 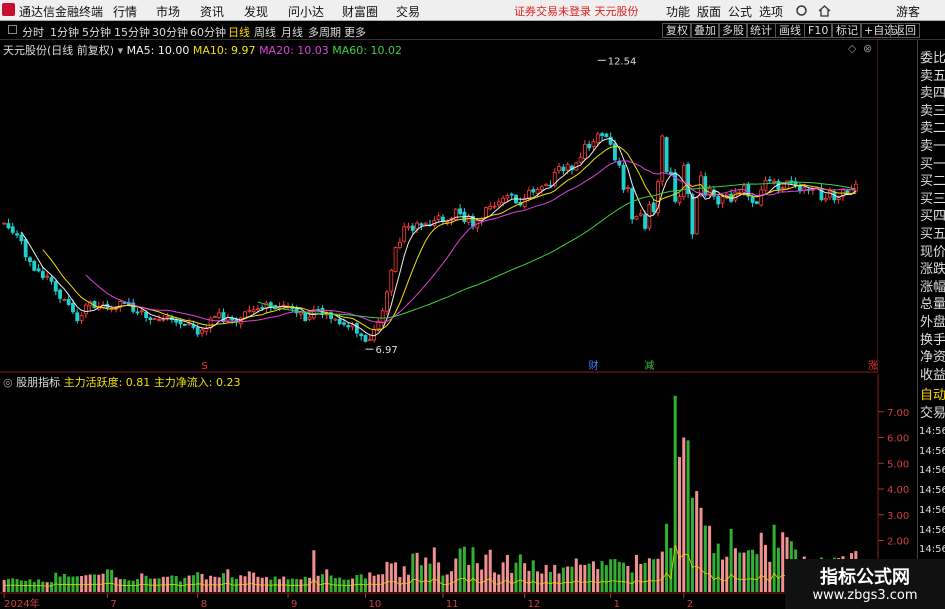 I want to click on toggle-icon, so click(x=12, y=29).